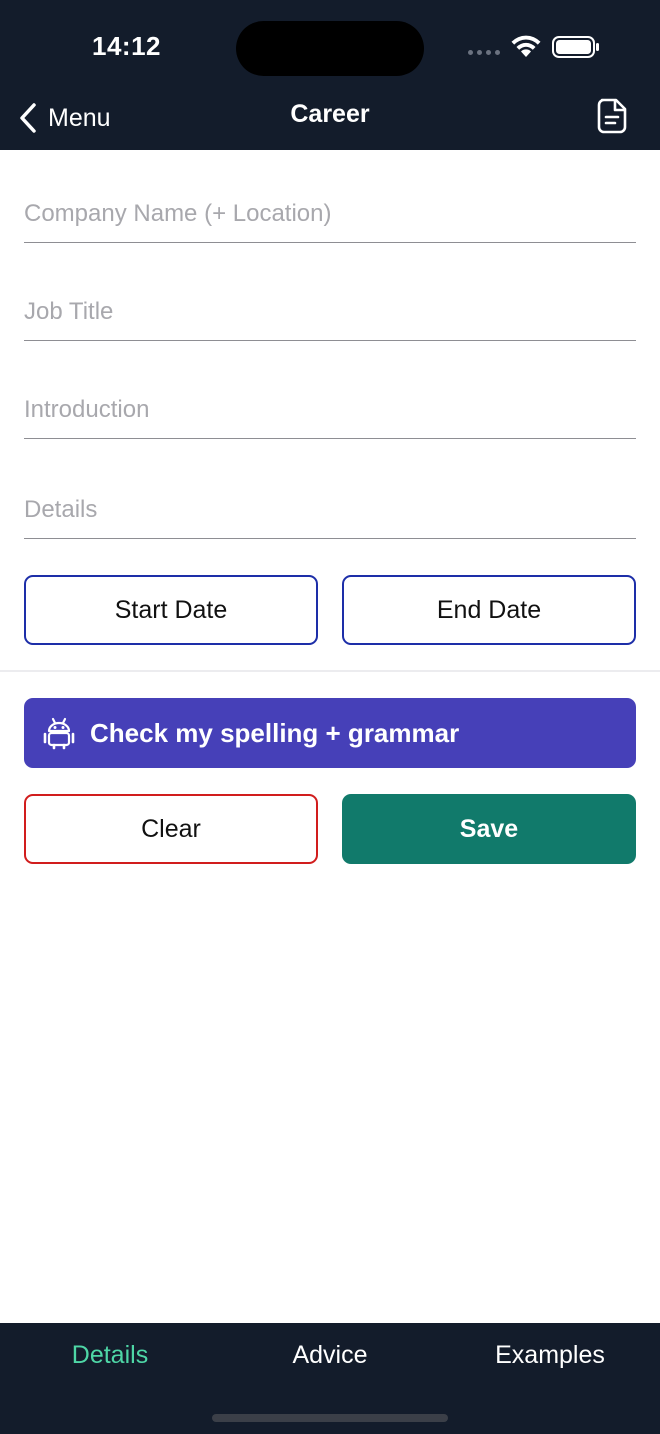 This screenshot has width=660, height=1434. I want to click on back-button: Menu, so click(64, 118).